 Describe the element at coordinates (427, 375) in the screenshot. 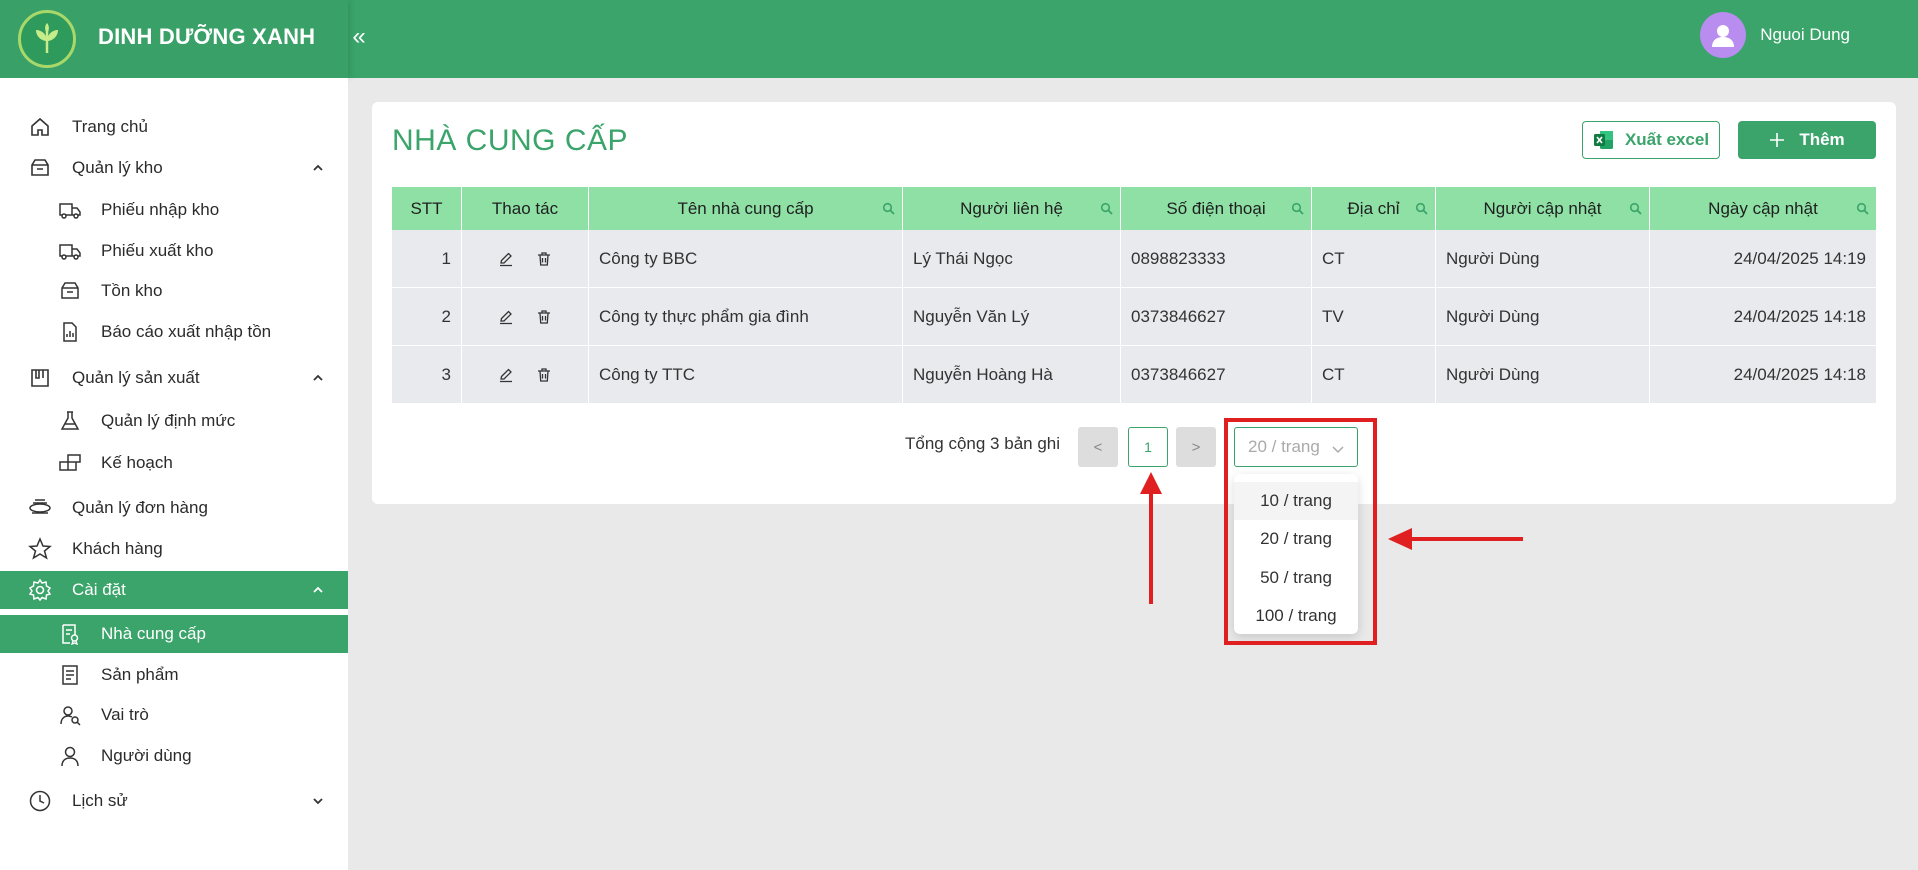

I see `cell-stt: 3` at that location.